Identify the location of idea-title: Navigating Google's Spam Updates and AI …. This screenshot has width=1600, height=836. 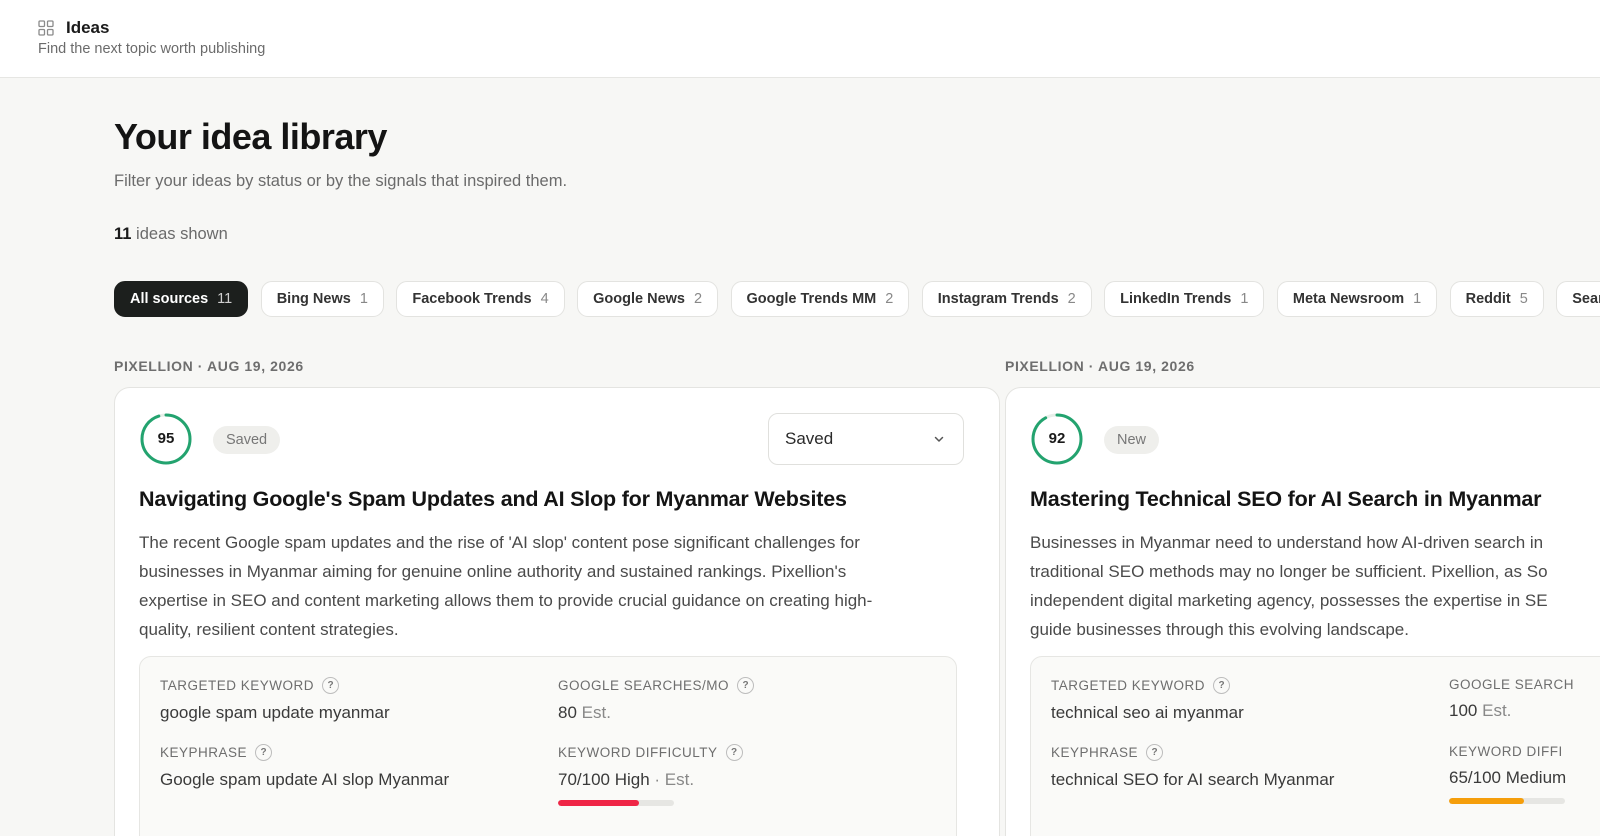
(493, 499).